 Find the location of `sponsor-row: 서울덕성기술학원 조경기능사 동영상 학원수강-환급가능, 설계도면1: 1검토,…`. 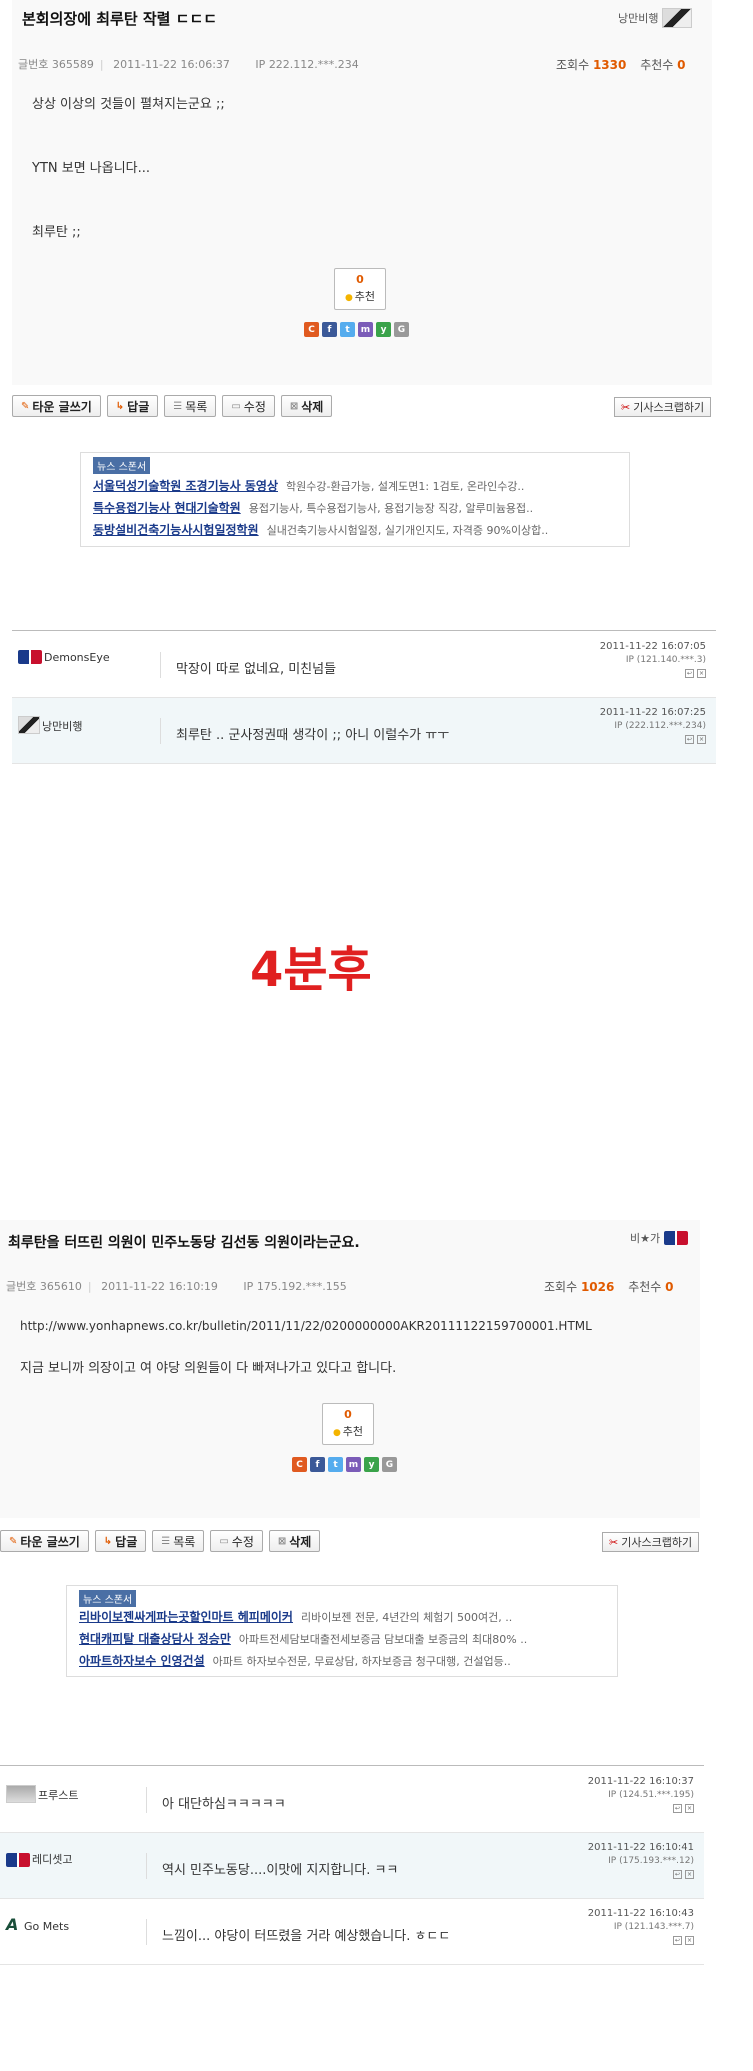

sponsor-row: 서울덕성기술학원 조경기능사 동영상 학원수강-환급가능, 설계도면1: 1검토,… is located at coordinates (308, 485).